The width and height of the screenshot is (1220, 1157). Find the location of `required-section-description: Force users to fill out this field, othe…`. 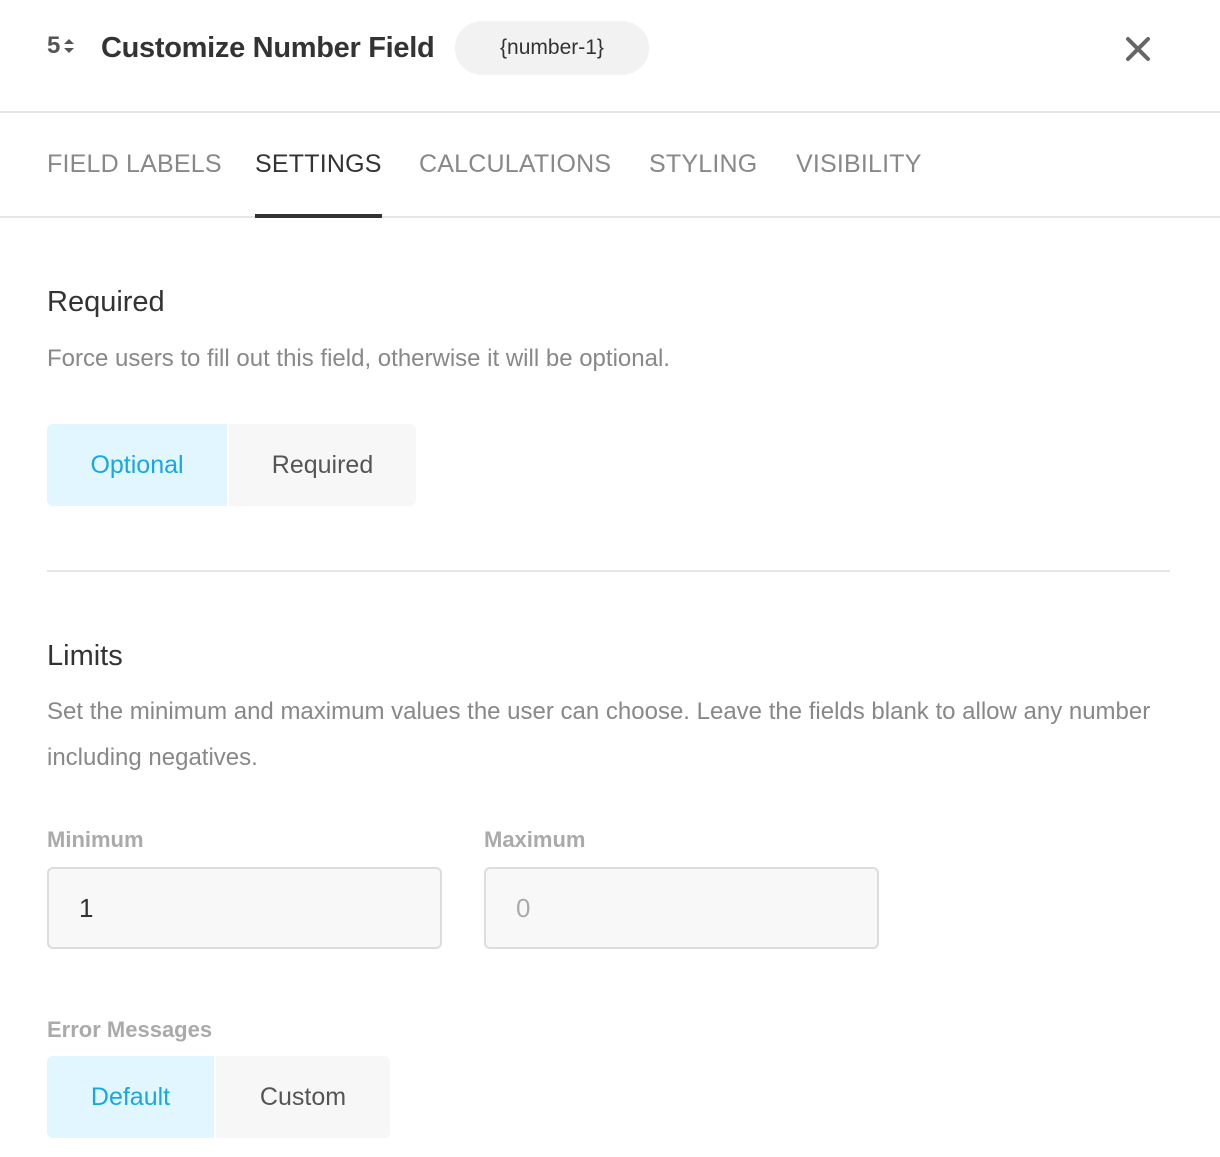

required-section-description: Force users to fill out this field, othe… is located at coordinates (358, 358).